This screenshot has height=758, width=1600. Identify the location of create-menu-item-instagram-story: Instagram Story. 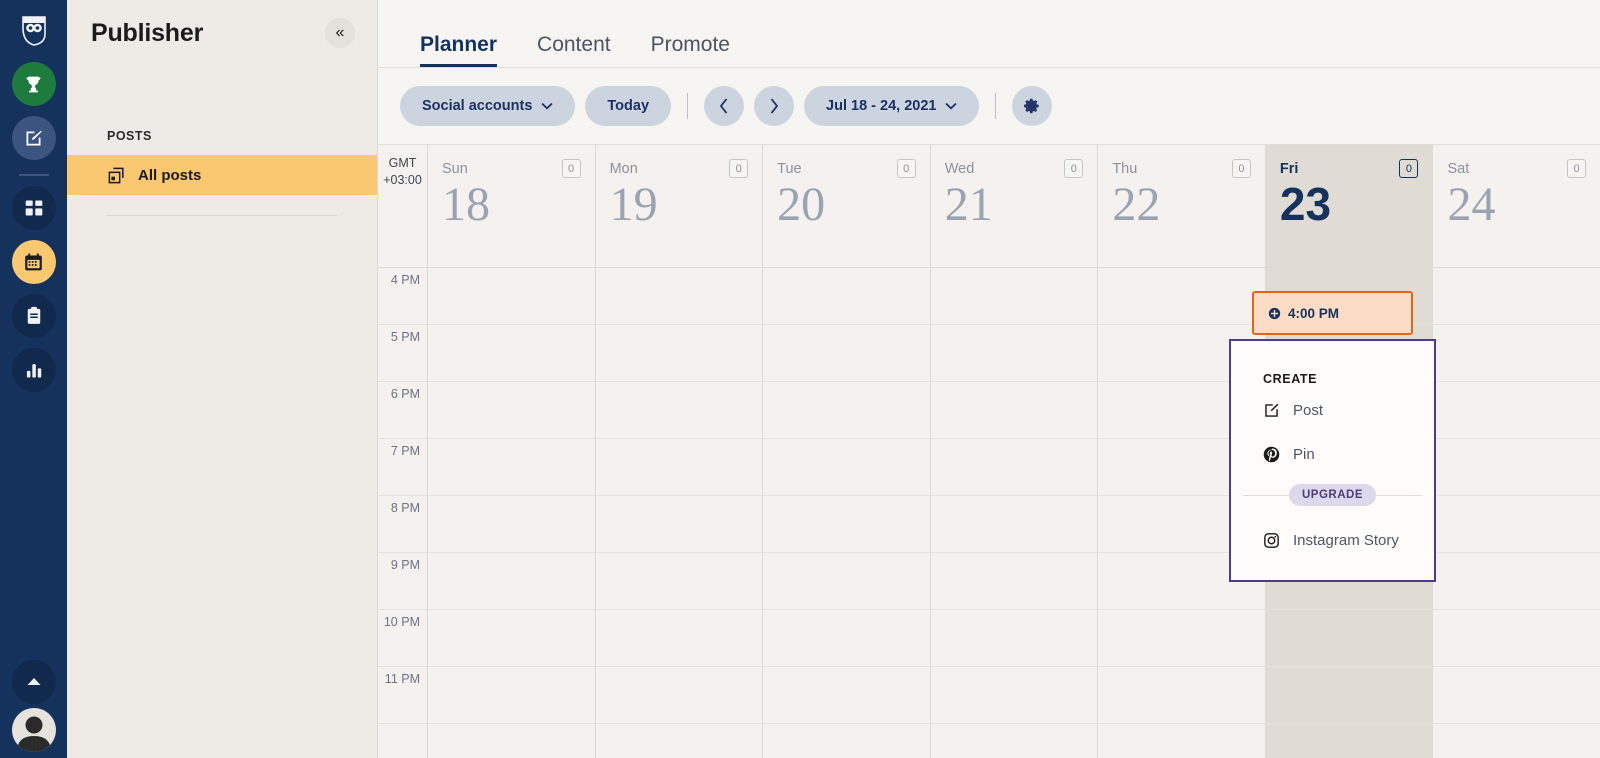
(1332, 540).